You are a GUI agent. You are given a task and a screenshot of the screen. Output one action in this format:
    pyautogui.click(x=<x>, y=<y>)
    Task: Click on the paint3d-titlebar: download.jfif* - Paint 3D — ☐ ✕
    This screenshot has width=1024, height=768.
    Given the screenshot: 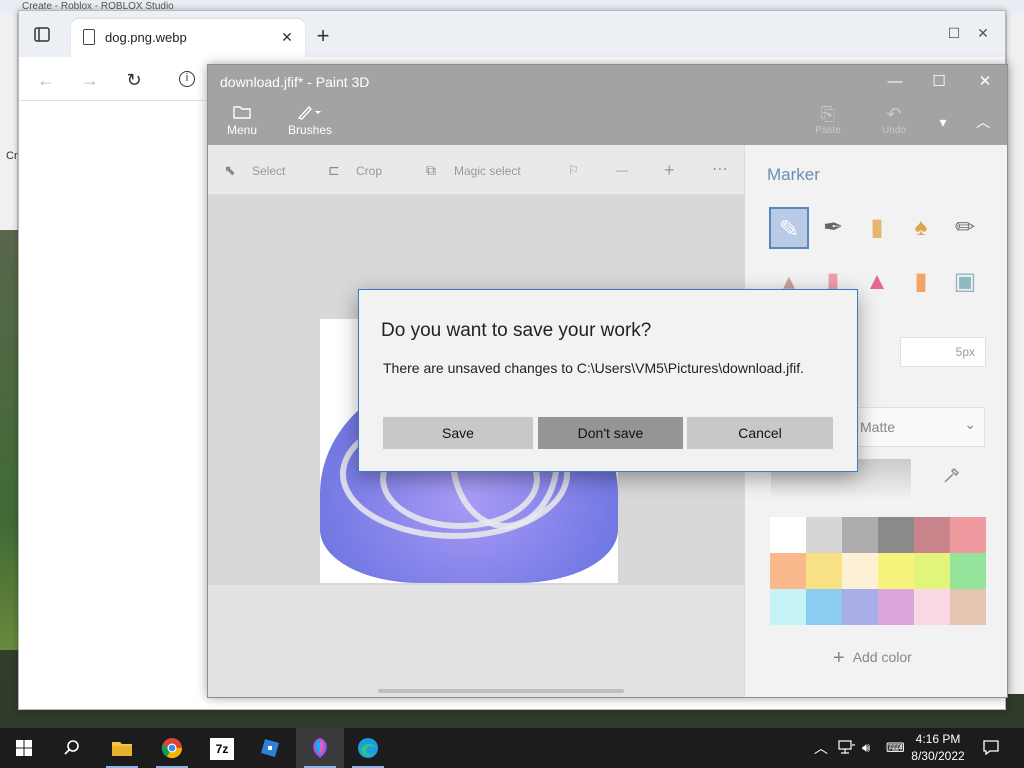 What is the action you would take?
    pyautogui.click(x=607, y=82)
    